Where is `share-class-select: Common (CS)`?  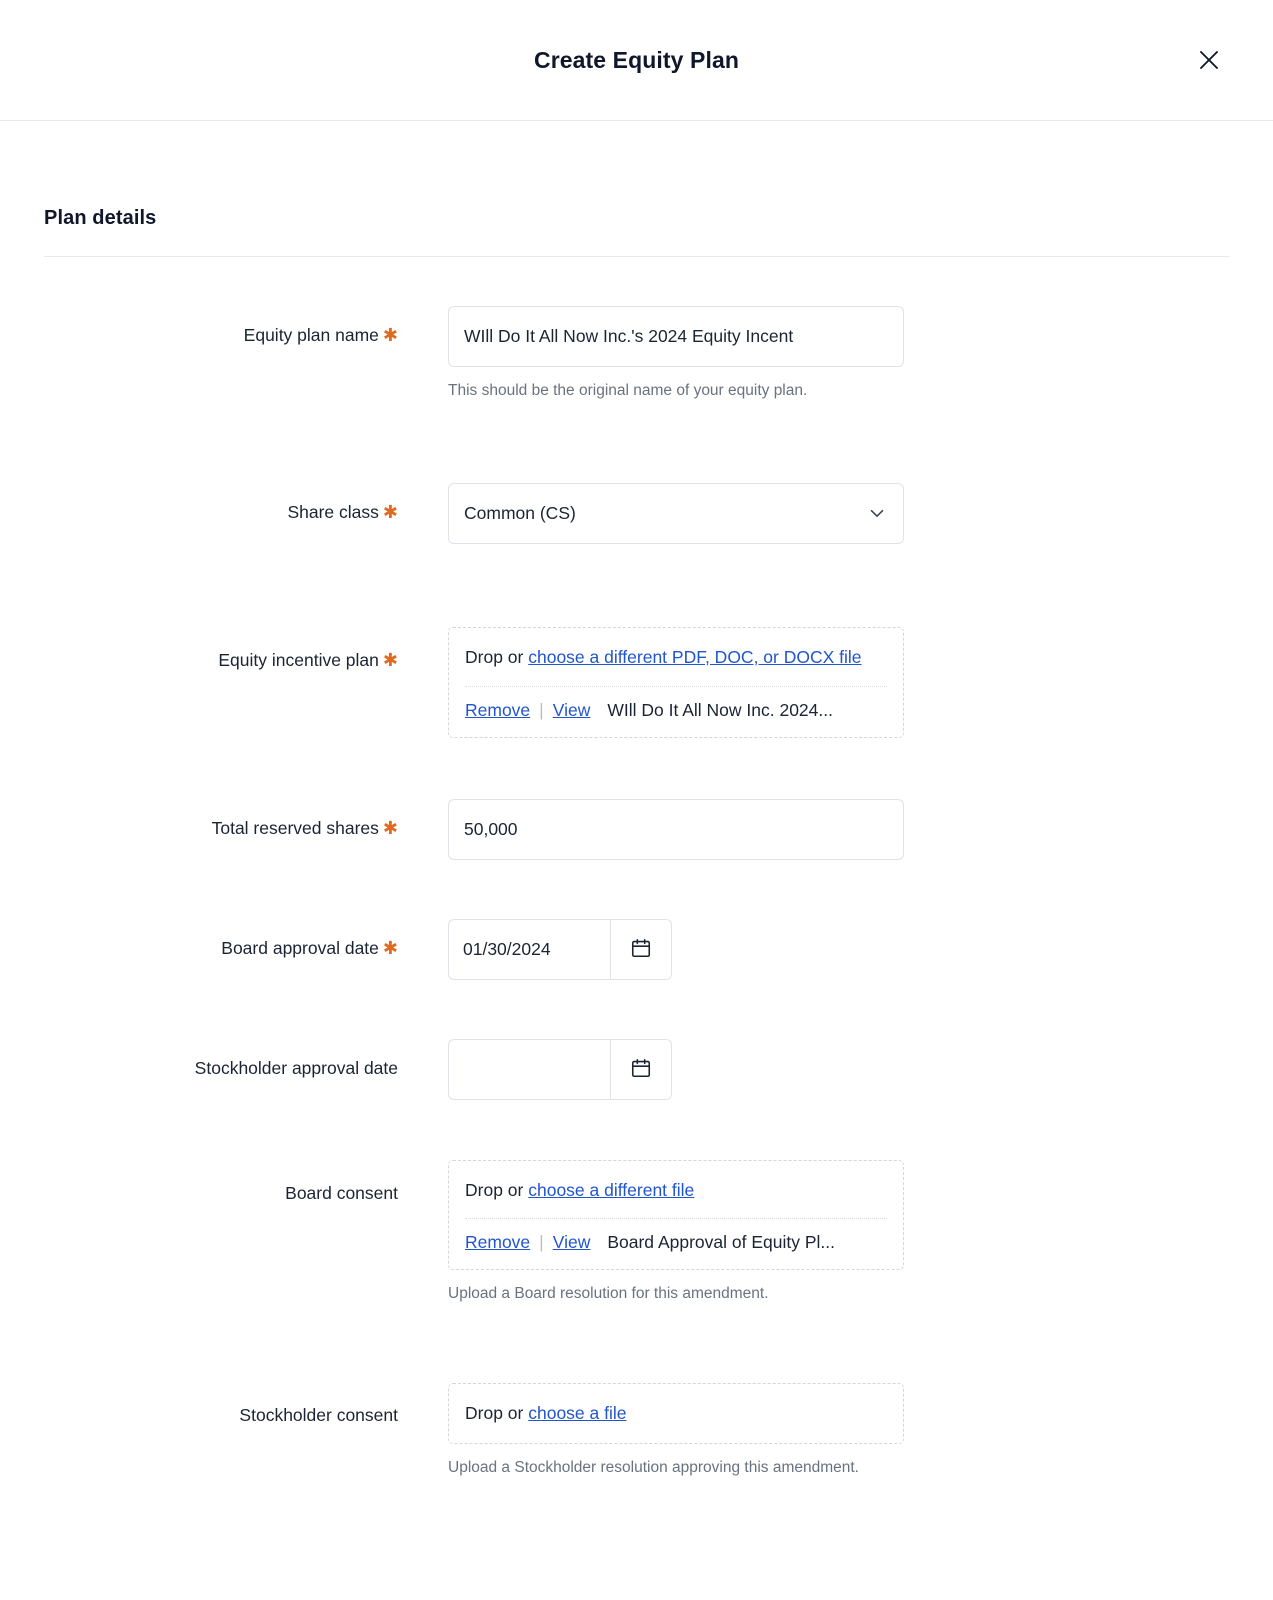 share-class-select: Common (CS) is located at coordinates (676, 513).